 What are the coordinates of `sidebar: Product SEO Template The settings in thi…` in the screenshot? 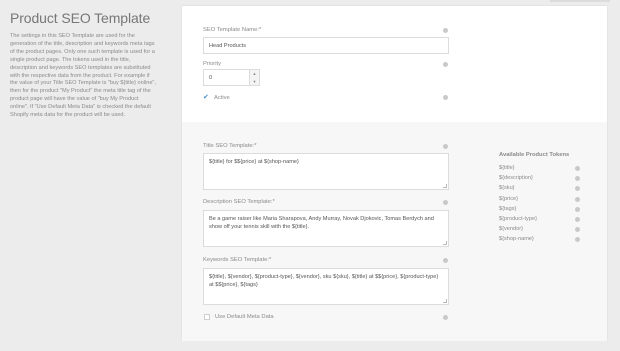 It's located at (84, 65).